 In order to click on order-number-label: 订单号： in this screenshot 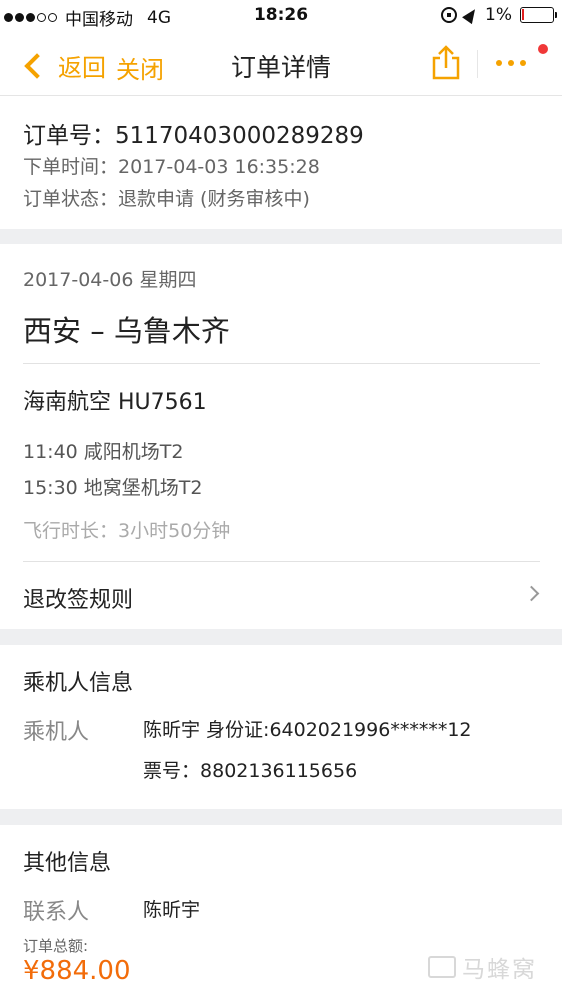, I will do `click(69, 136)`.